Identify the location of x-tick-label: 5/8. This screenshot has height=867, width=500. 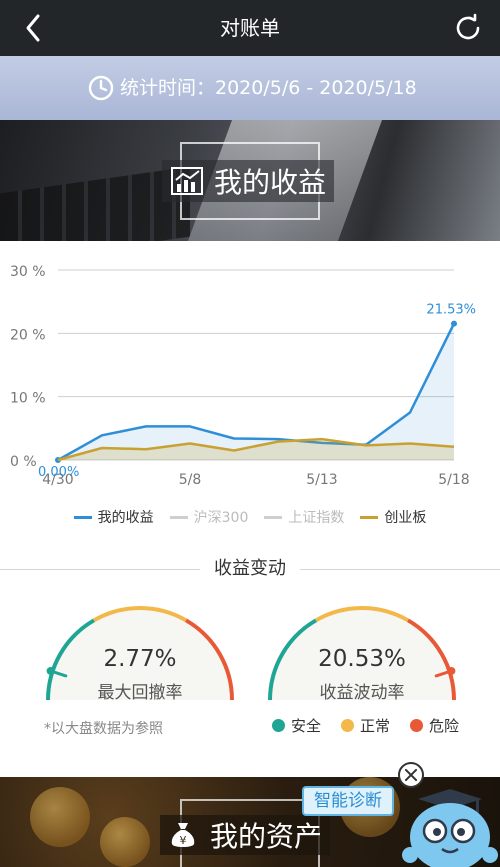
(190, 480).